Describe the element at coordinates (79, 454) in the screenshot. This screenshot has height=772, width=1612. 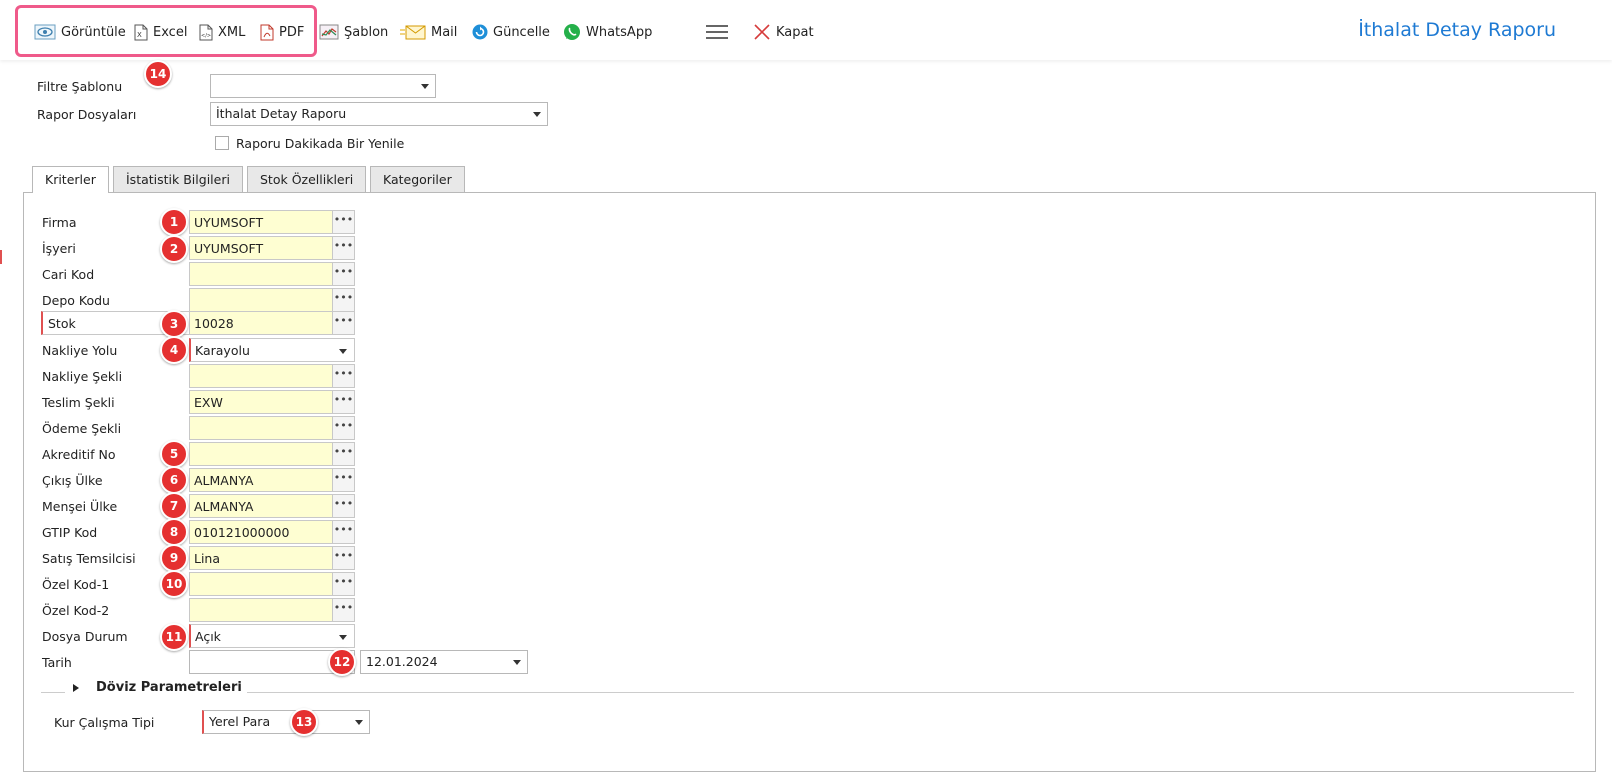
I see `akreditif-no-label: Akreditif No` at that location.